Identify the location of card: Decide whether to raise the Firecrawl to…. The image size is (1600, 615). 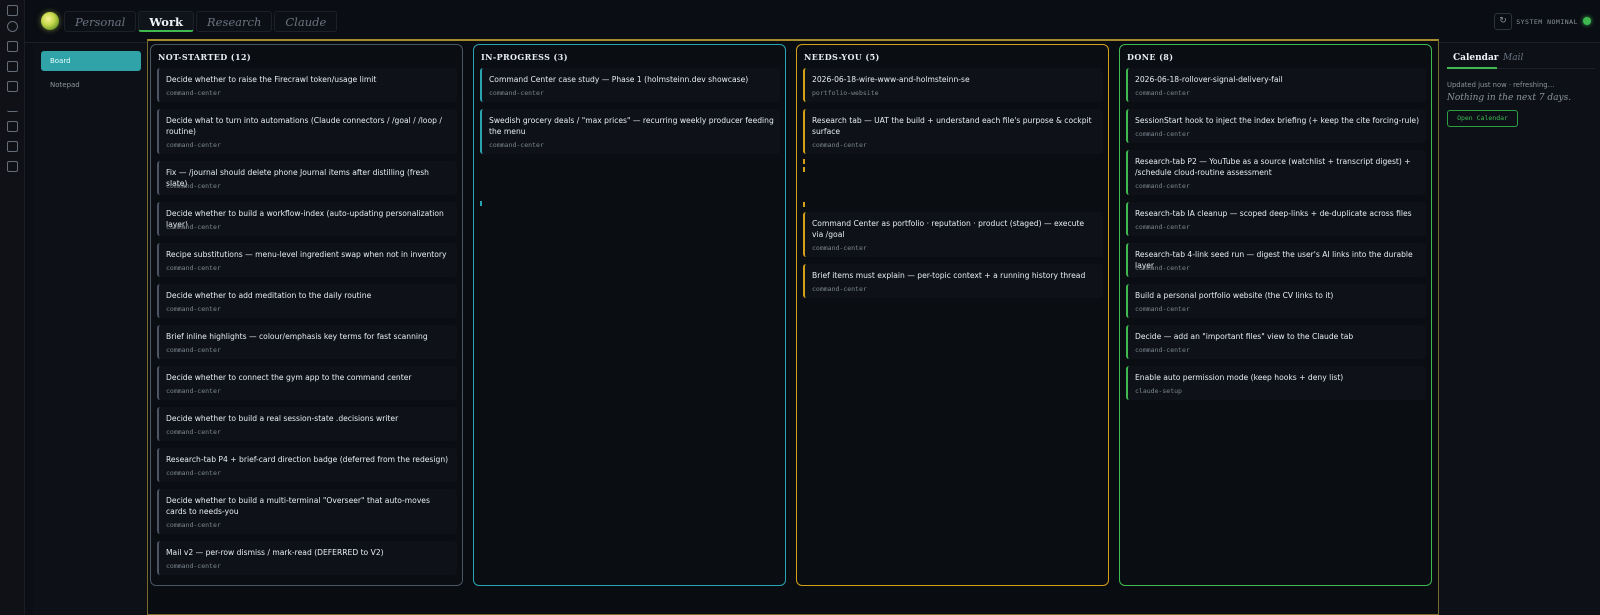
(307, 85).